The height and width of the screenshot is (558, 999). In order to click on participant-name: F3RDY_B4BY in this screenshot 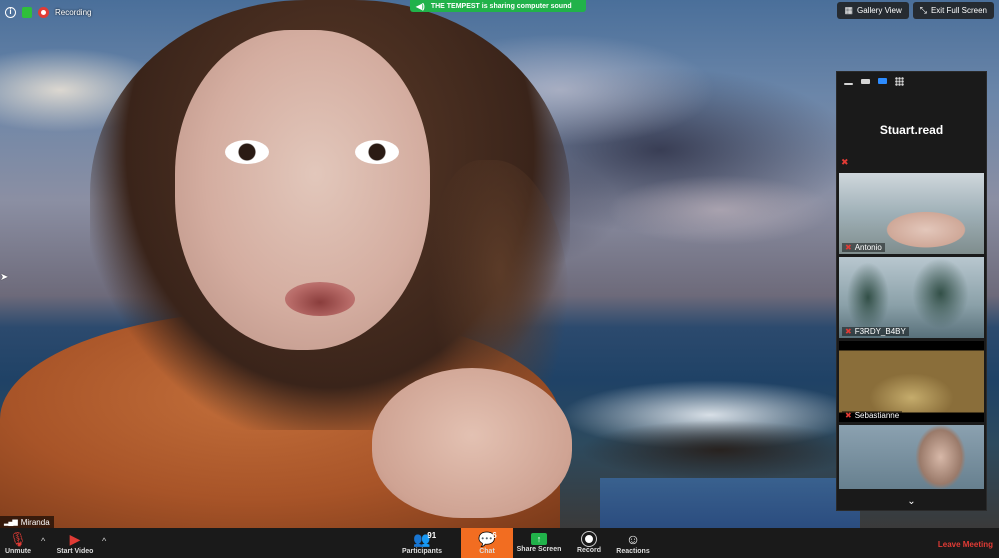, I will do `click(880, 331)`.